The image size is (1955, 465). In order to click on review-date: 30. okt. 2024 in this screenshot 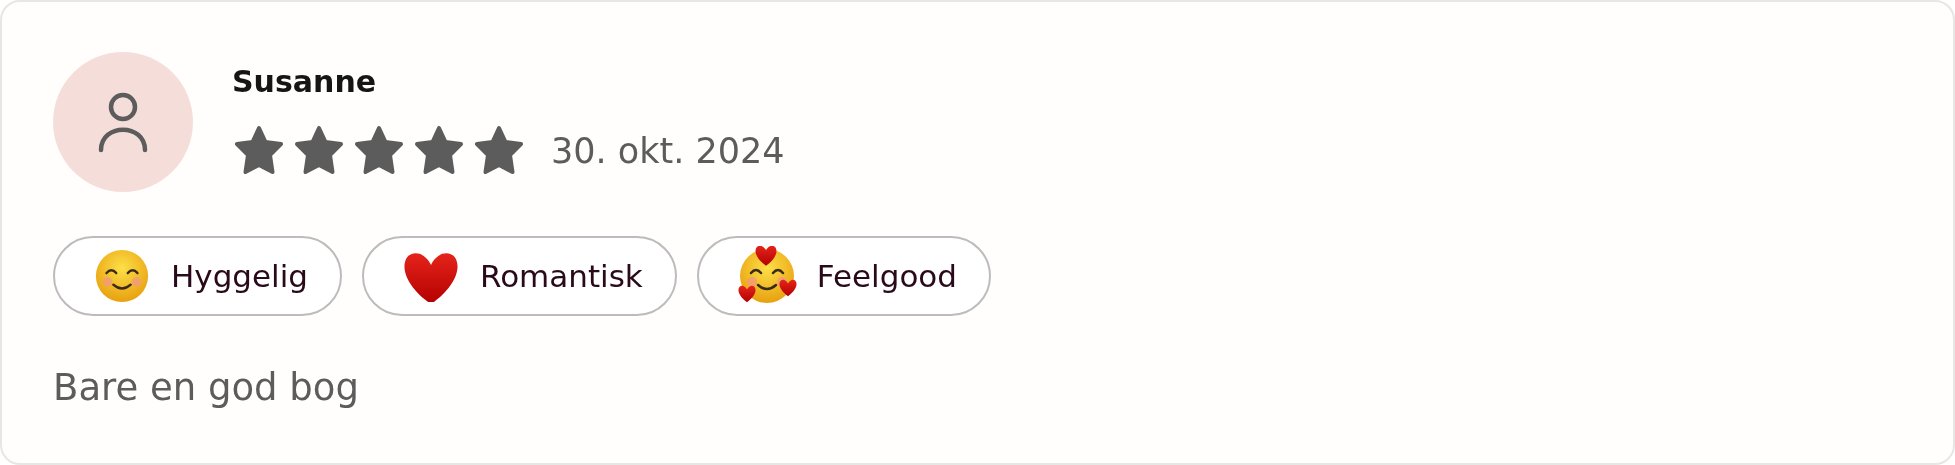, I will do `click(668, 151)`.